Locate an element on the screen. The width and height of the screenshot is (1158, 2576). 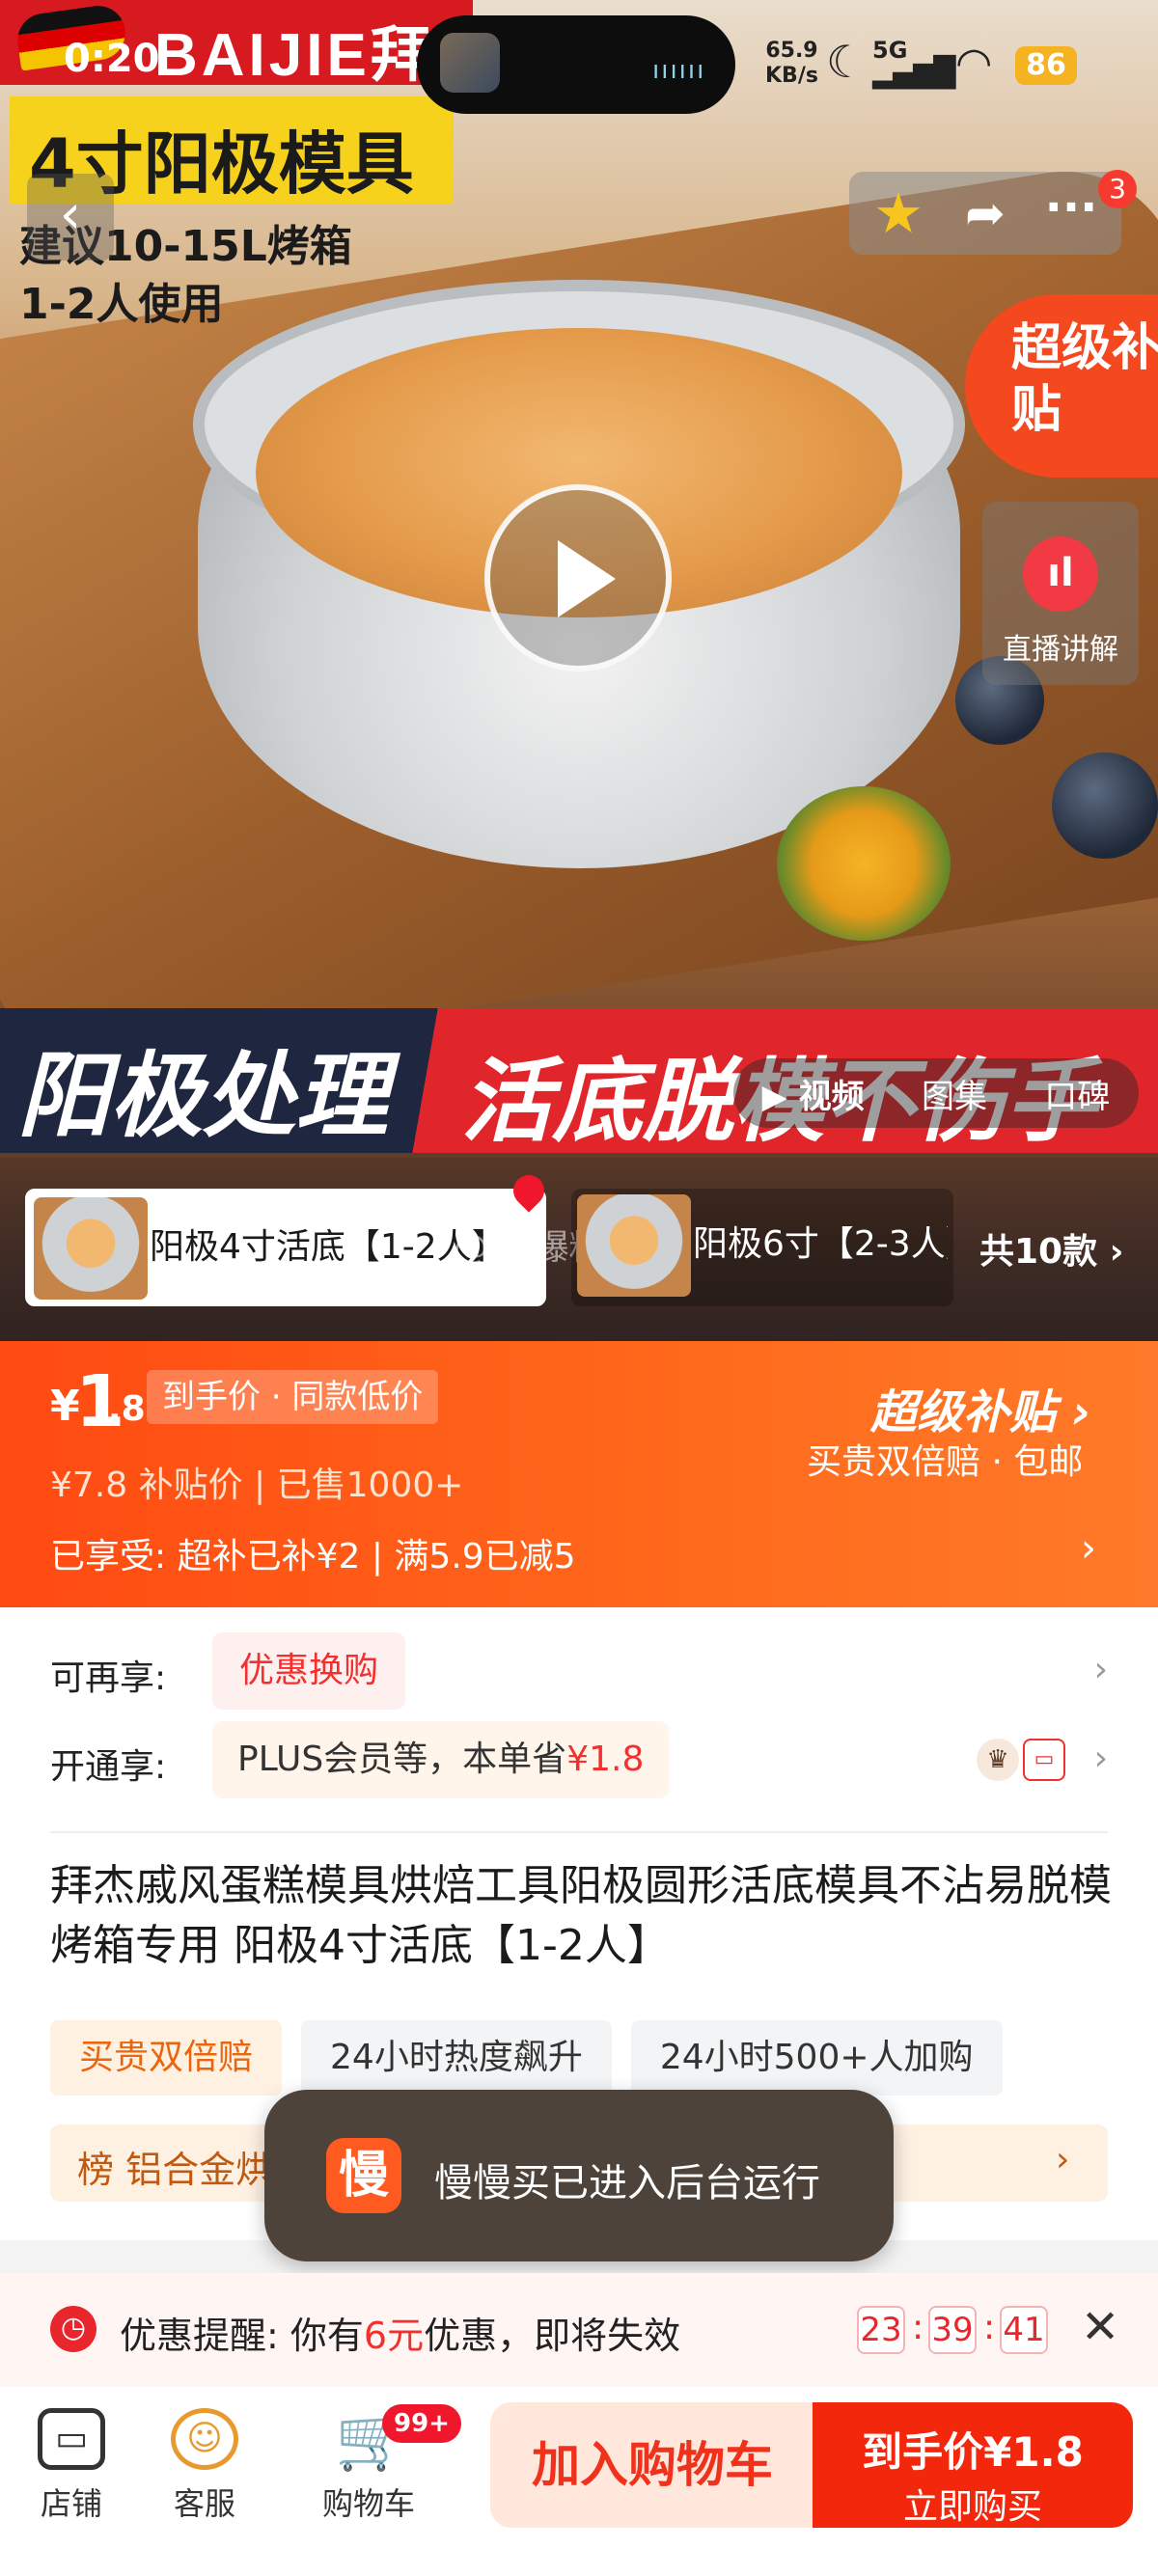
audio-wave-icon: ıııııı is located at coordinates (679, 70).